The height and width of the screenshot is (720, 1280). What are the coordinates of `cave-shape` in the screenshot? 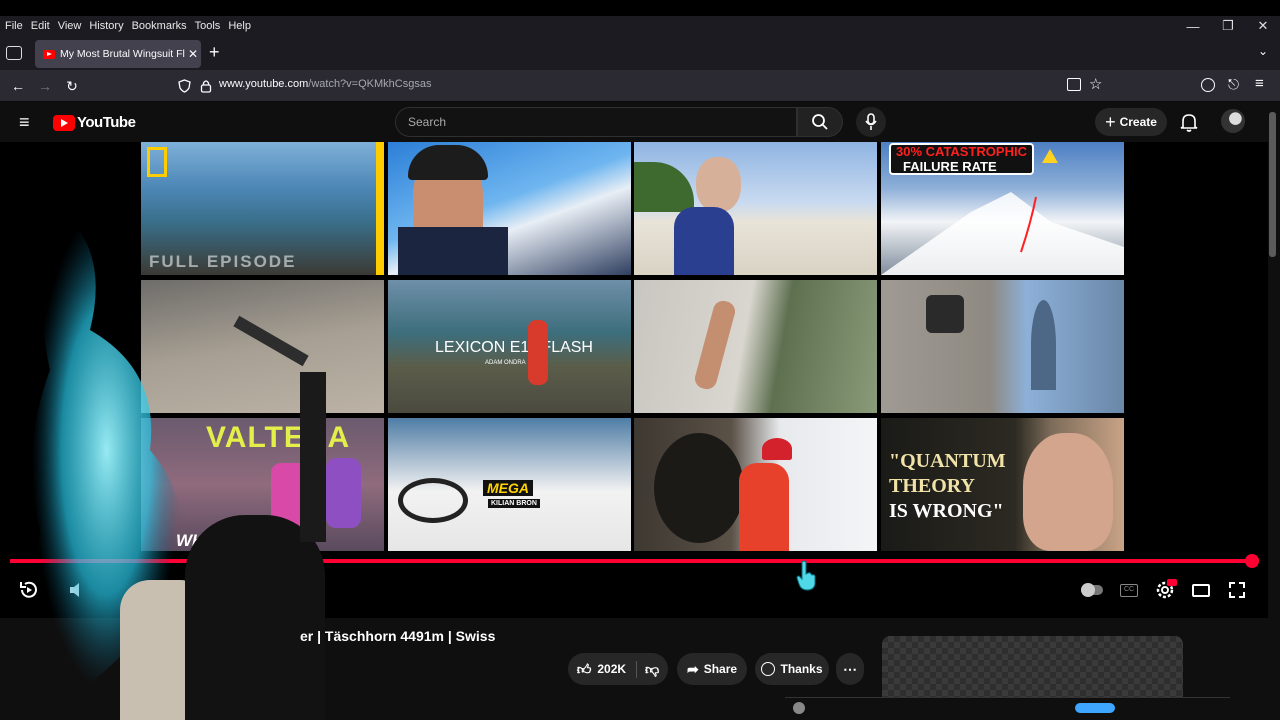 It's located at (699, 488).